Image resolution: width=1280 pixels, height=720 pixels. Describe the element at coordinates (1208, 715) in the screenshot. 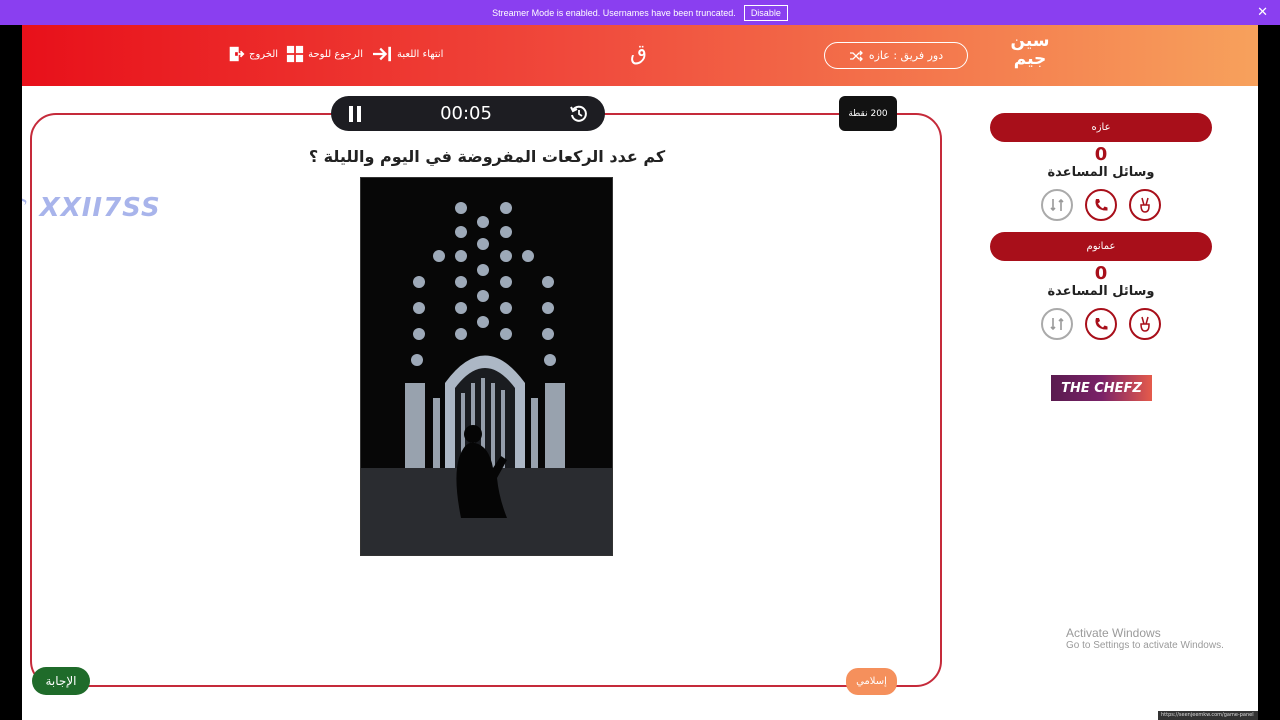

I see `status-url: https://seenjeemkw.com/game-panel` at that location.